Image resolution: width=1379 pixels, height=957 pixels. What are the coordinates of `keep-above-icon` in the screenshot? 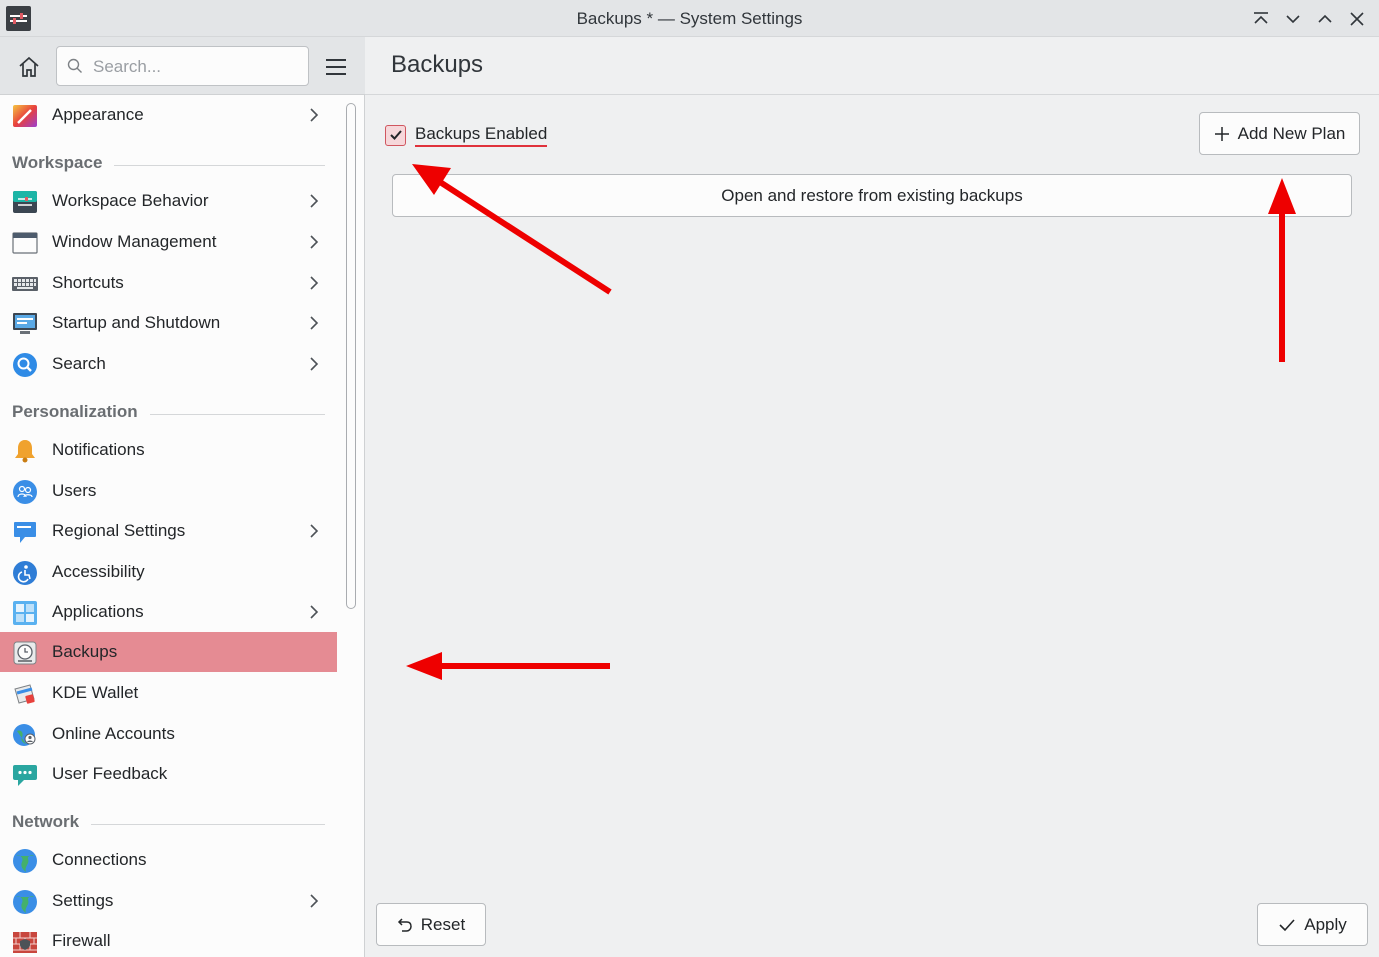 It's located at (1261, 18).